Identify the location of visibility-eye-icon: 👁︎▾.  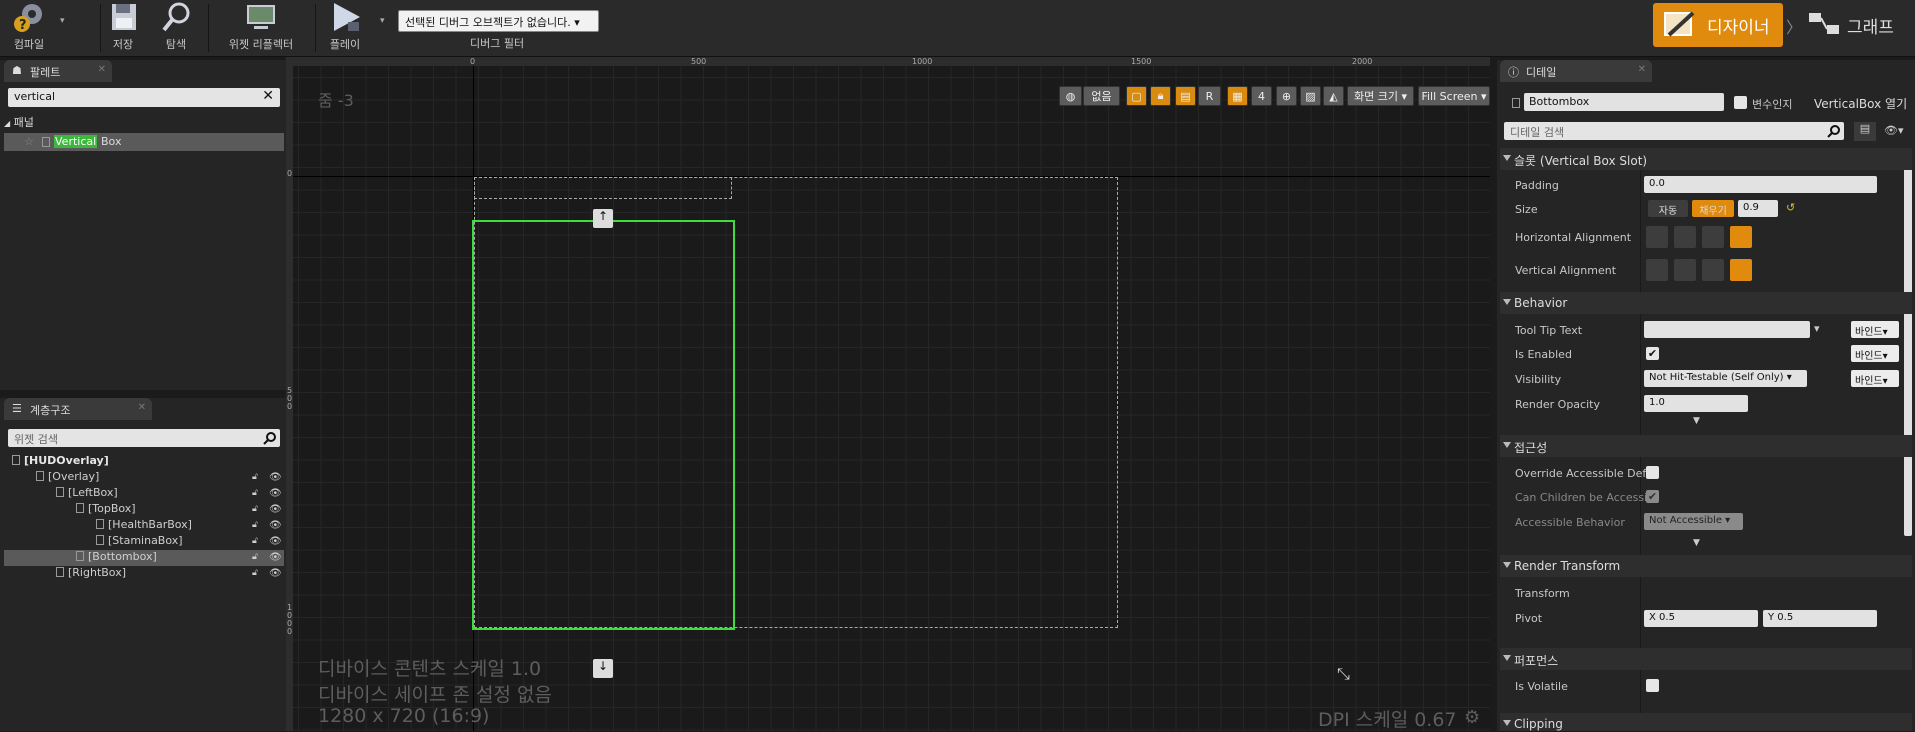
(1894, 130).